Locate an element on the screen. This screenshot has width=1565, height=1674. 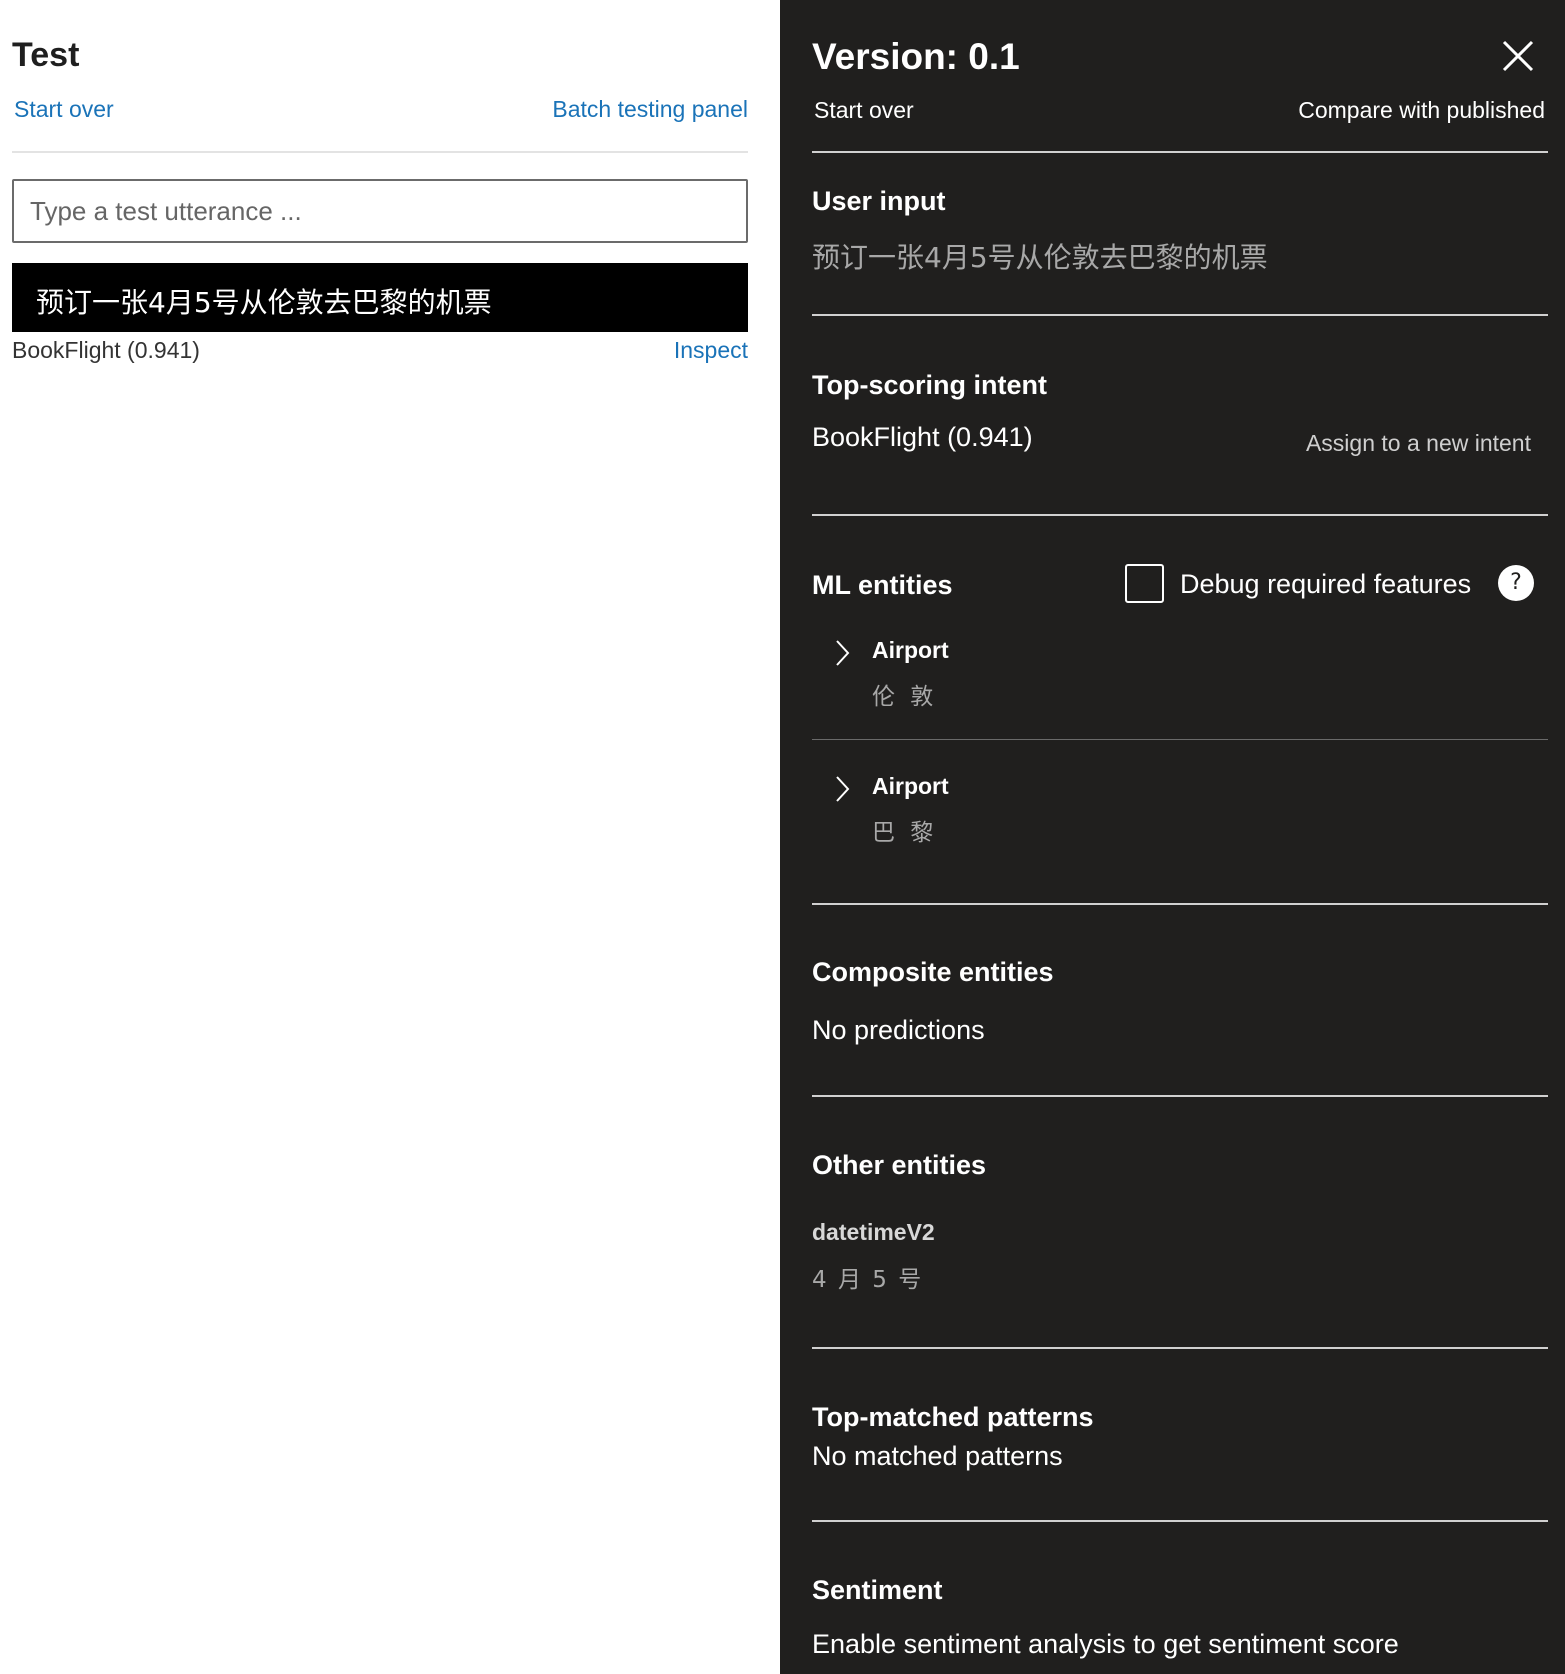
debug-required-features-checkbox is located at coordinates (1144, 583).